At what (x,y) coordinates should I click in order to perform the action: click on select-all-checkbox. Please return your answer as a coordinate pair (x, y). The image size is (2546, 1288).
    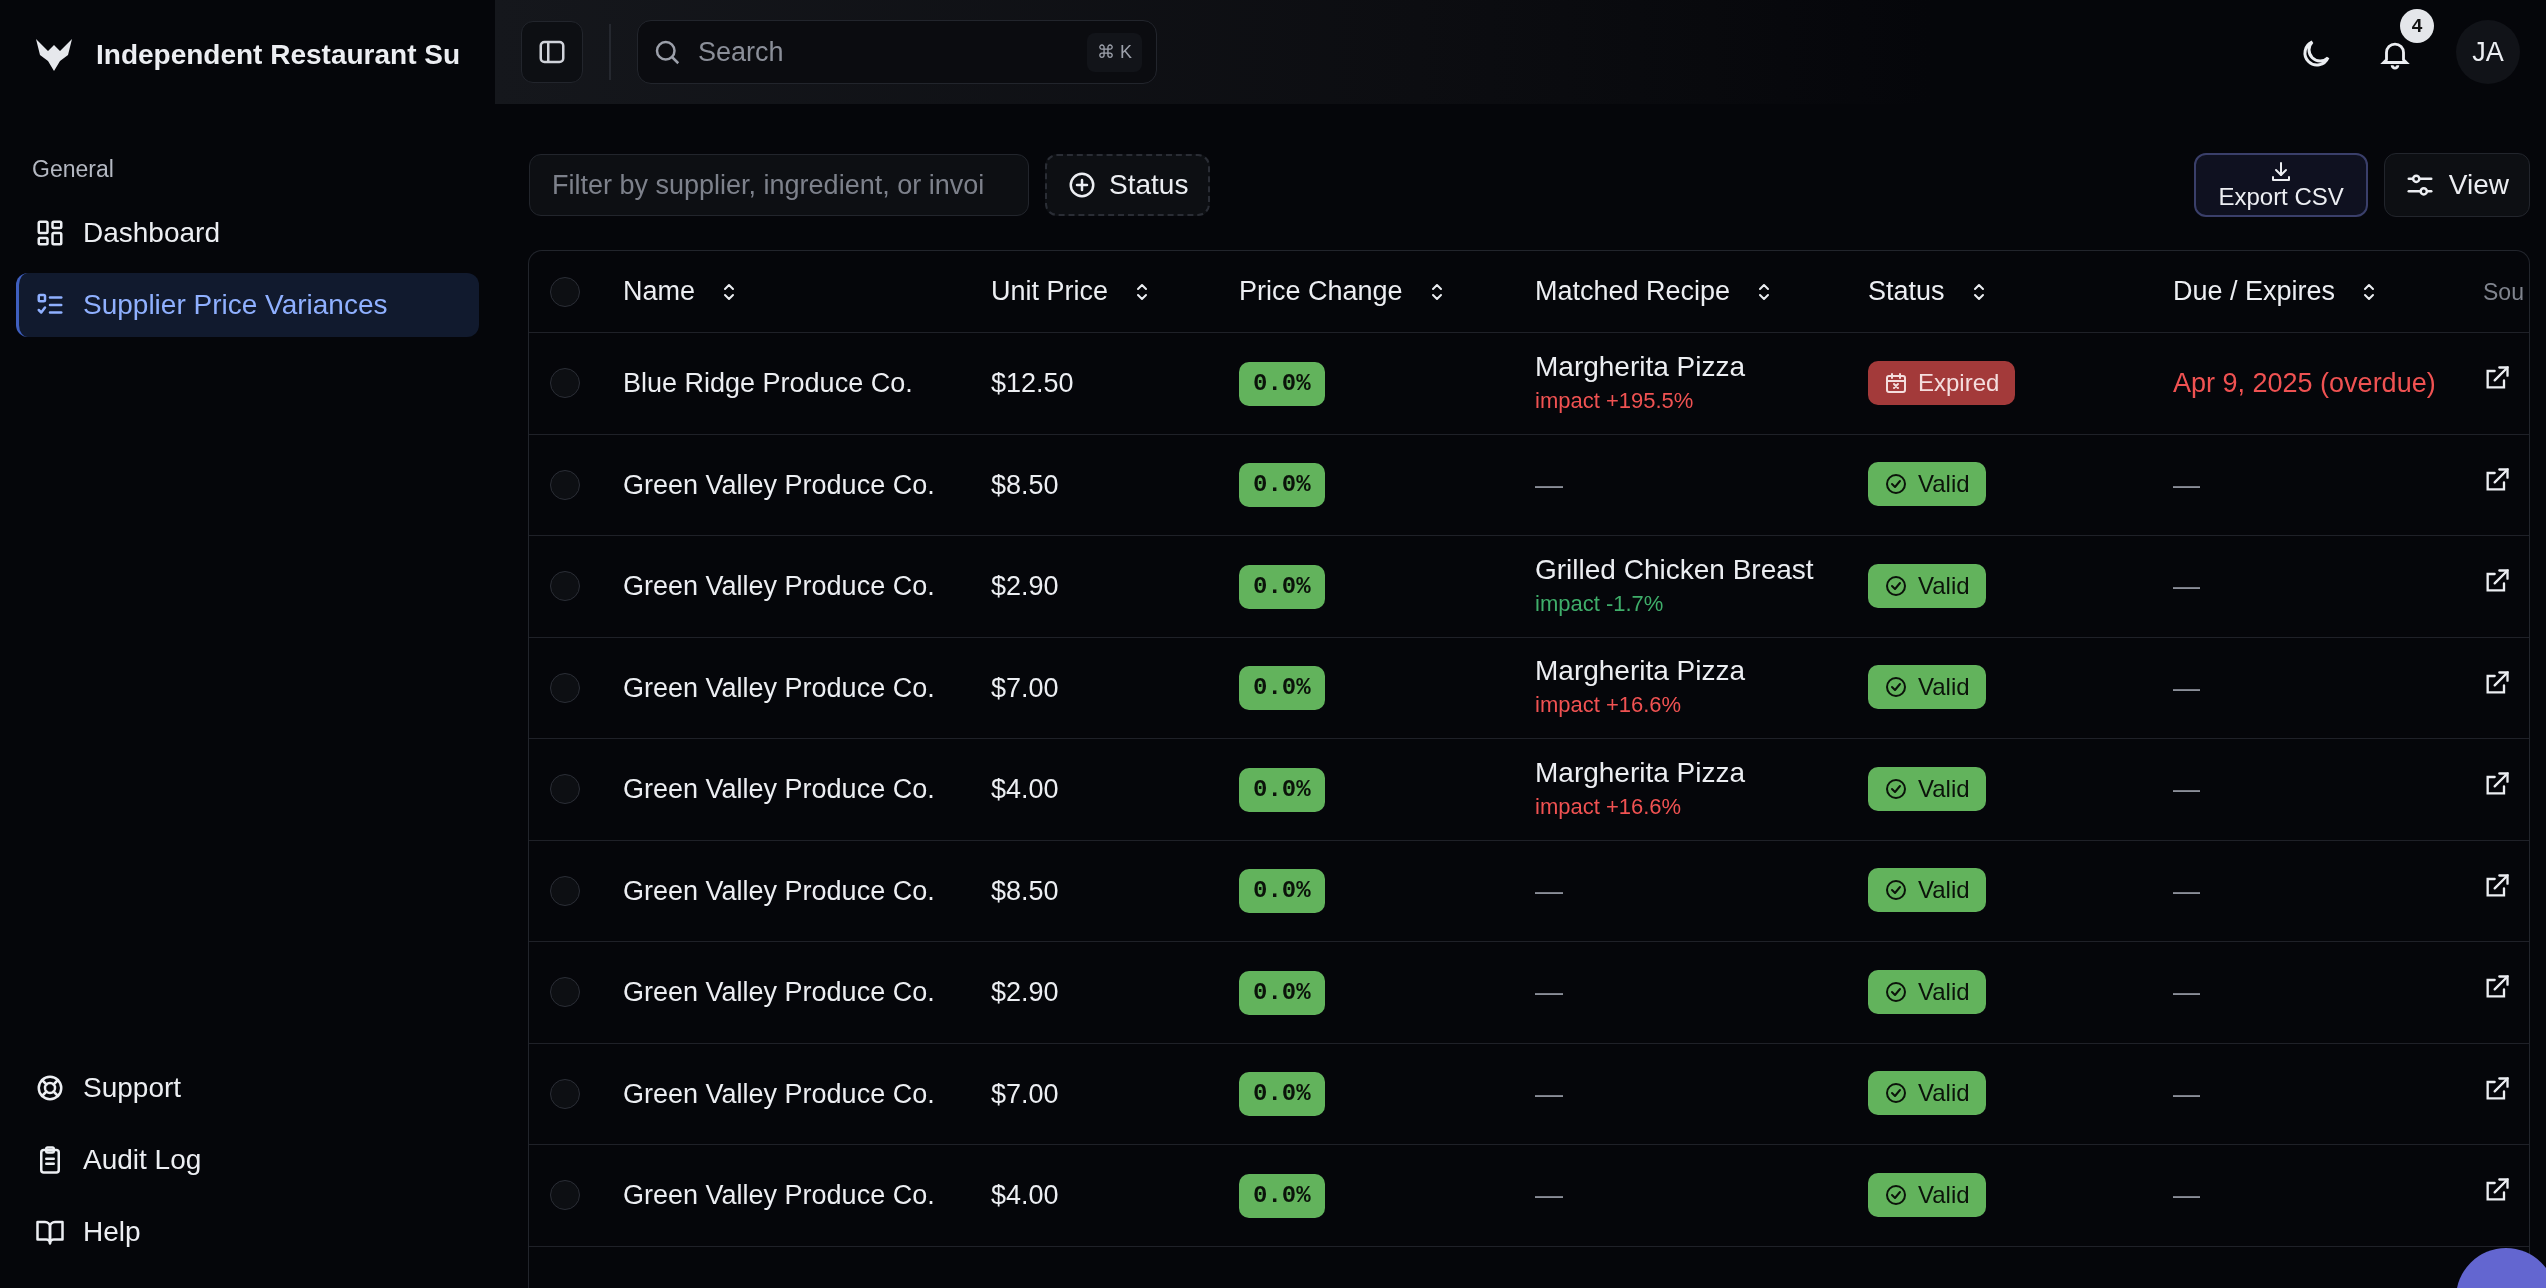
    Looking at the image, I should click on (565, 291).